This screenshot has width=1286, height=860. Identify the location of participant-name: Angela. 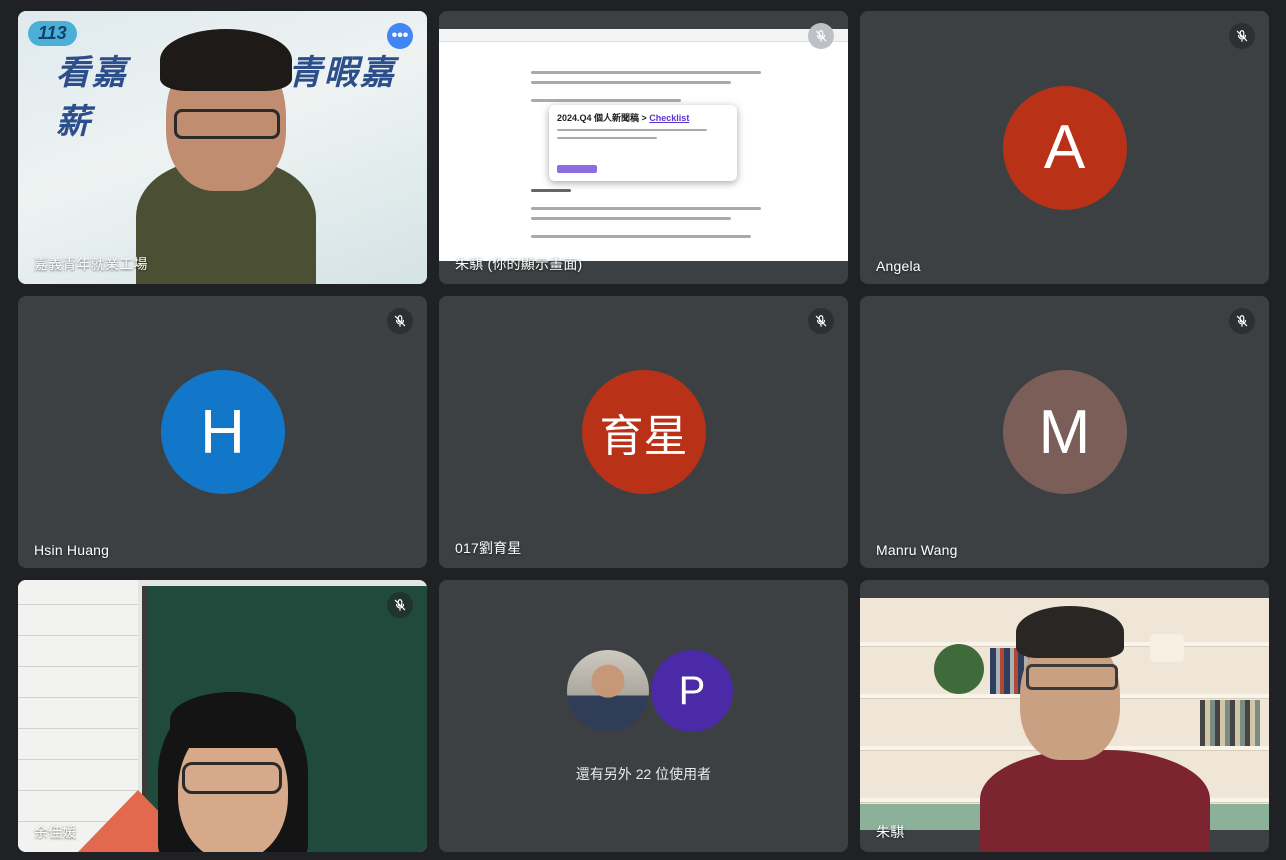
(898, 266).